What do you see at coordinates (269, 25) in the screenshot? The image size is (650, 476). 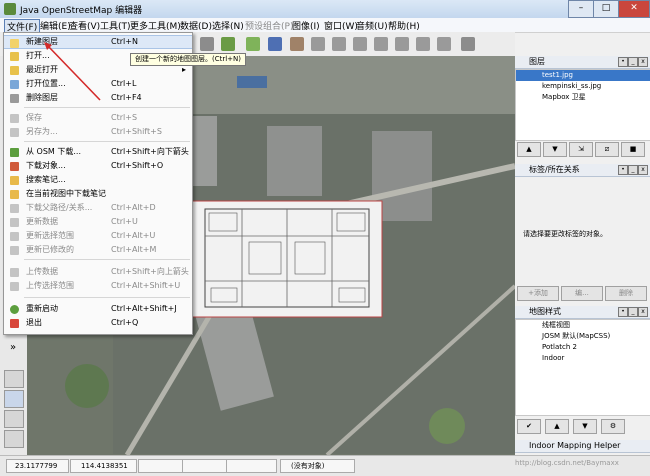 I see `menu-presets: 预设组合(P)` at bounding box center [269, 25].